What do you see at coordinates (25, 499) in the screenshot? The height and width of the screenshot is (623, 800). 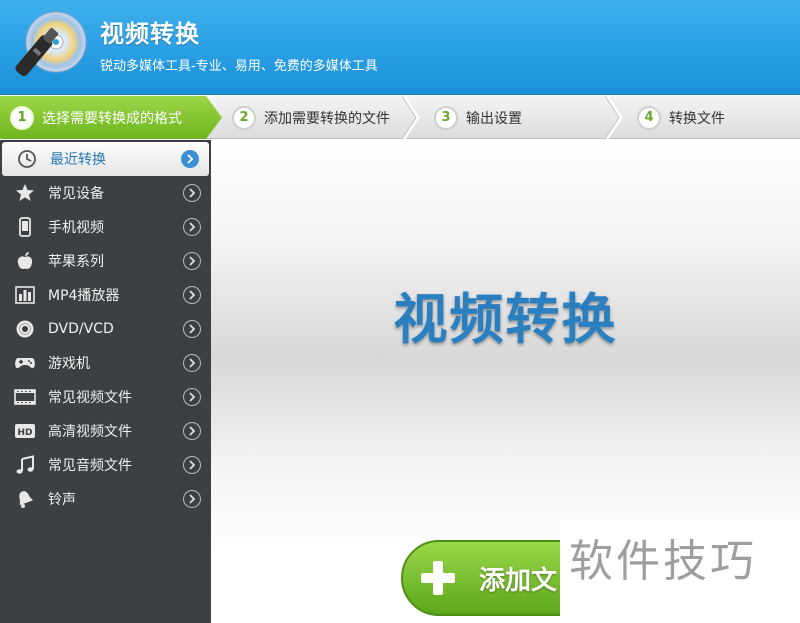 I see `bell-icon` at bounding box center [25, 499].